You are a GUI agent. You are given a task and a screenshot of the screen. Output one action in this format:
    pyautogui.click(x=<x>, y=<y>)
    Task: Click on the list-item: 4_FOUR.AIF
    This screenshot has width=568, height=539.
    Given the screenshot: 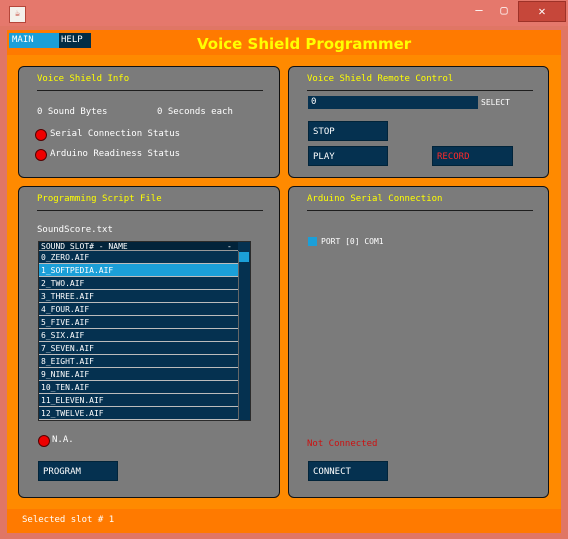 What is the action you would take?
    pyautogui.click(x=138, y=309)
    